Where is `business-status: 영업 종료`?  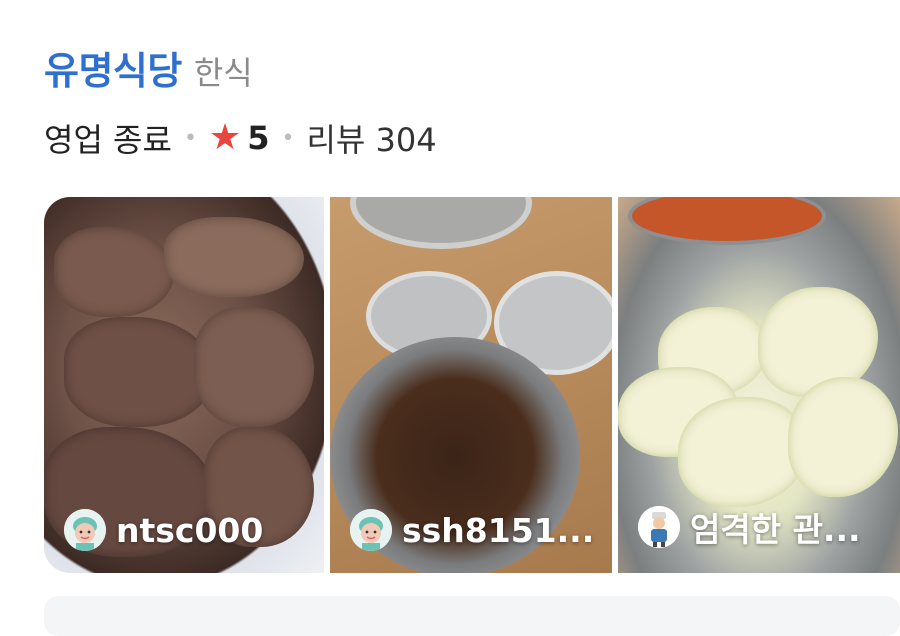 business-status: 영업 종료 is located at coordinates (108, 140).